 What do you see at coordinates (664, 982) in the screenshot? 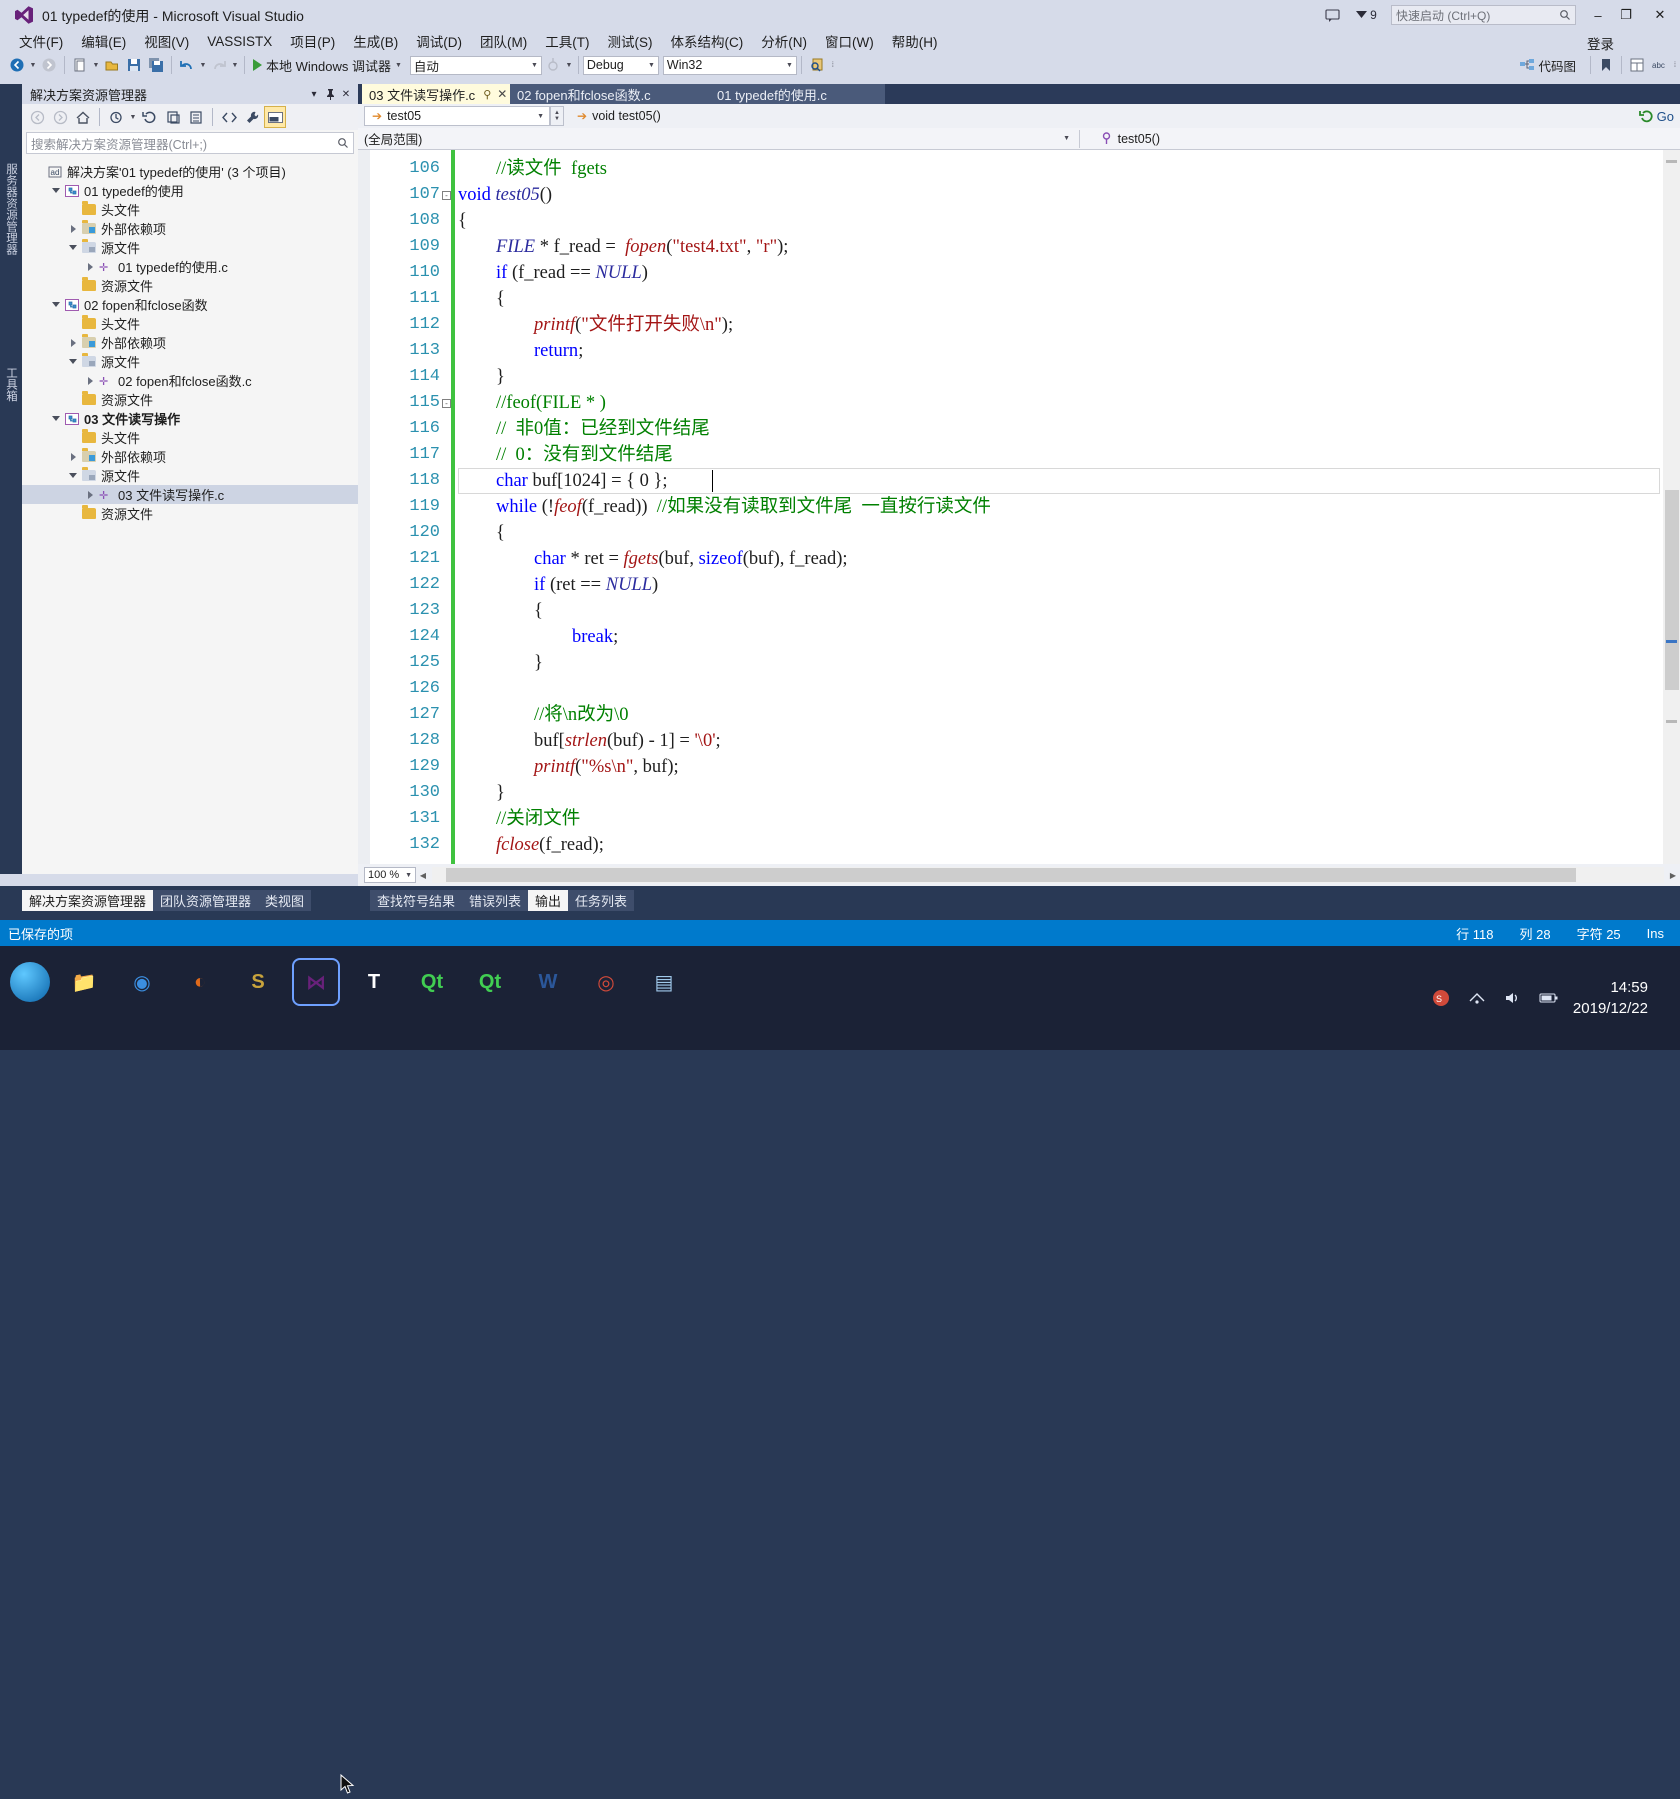
I see `notepad-icon: ▤` at bounding box center [664, 982].